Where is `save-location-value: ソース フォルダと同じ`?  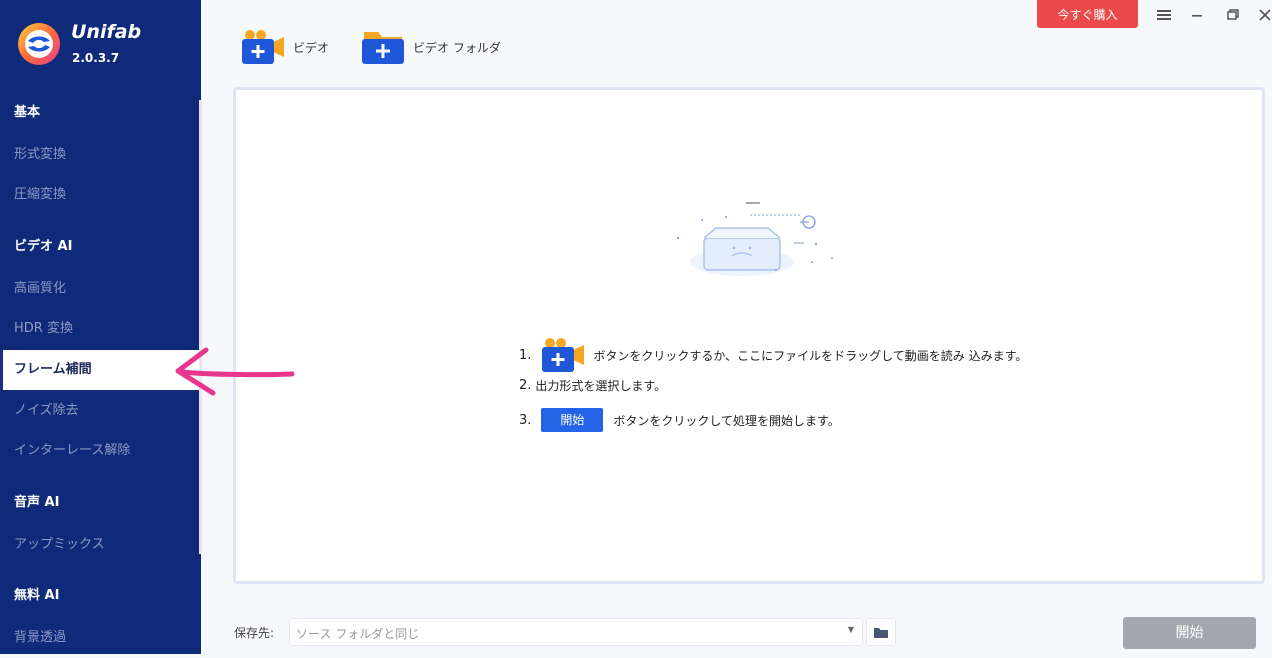
save-location-value: ソース フォルダと同じ is located at coordinates (358, 634).